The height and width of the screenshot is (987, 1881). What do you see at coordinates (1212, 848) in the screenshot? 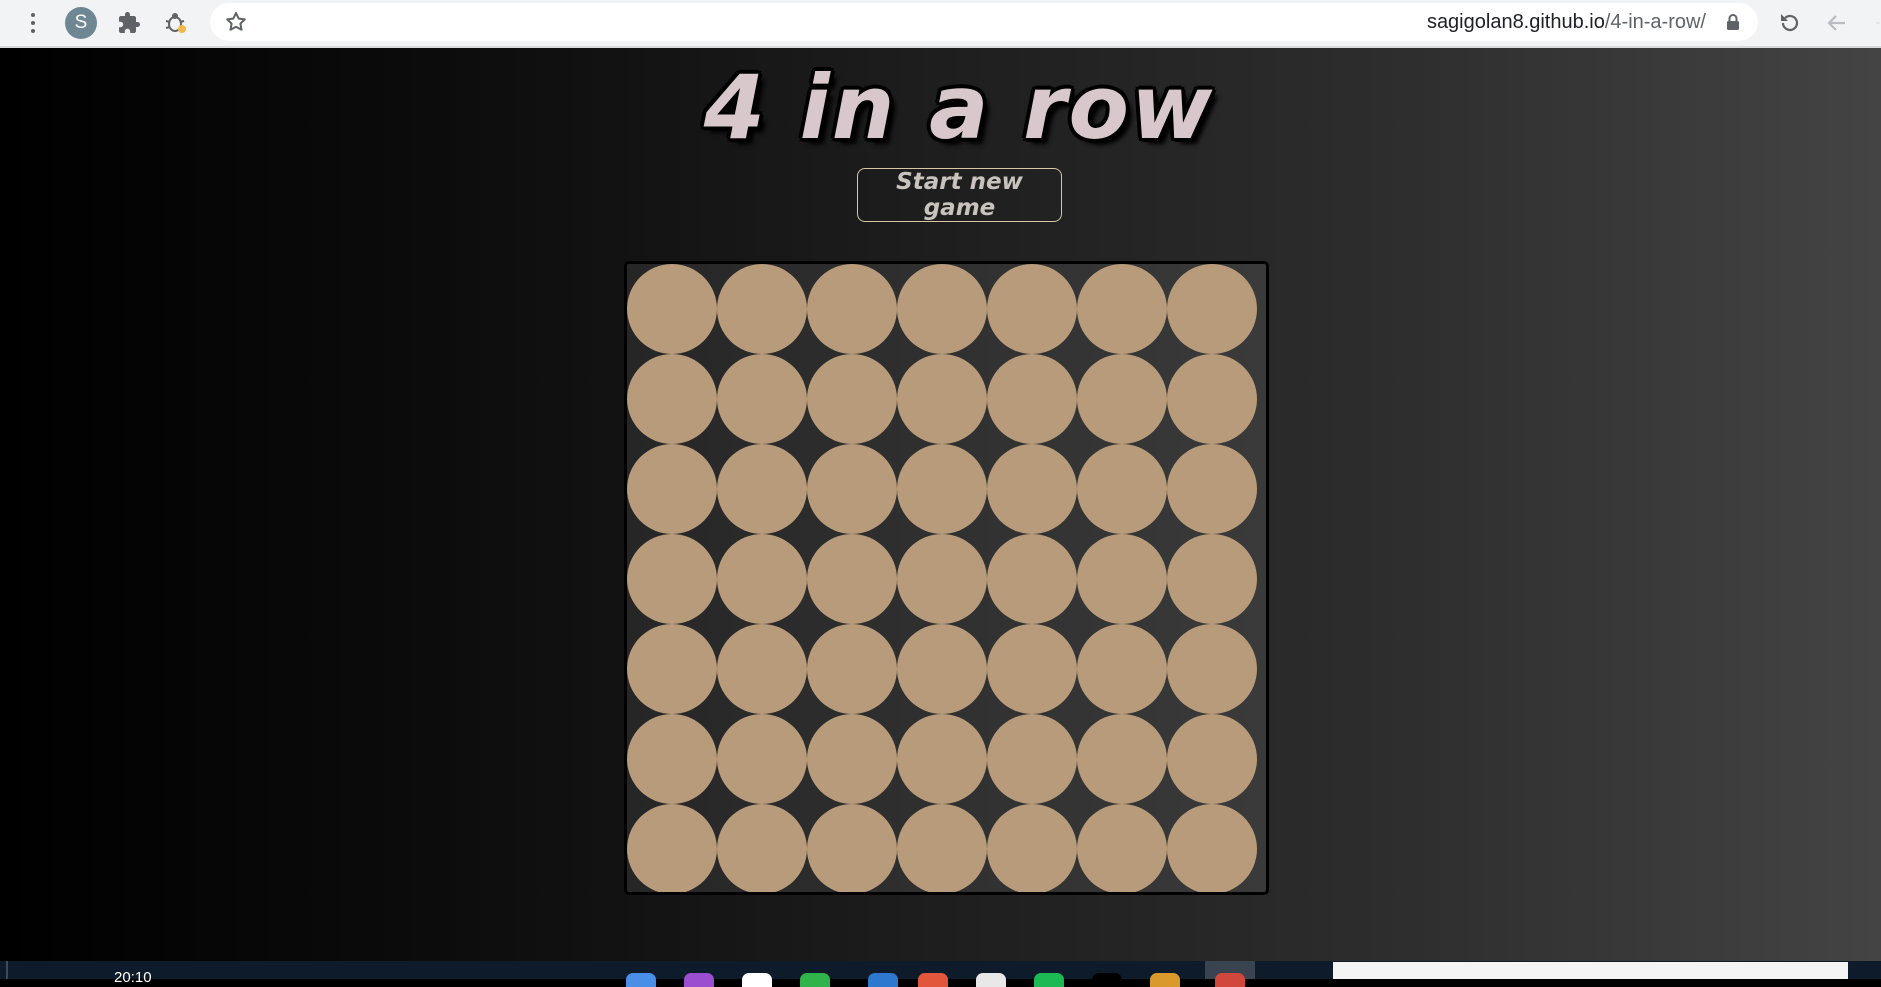
I see `board-cell-r7-c7` at bounding box center [1212, 848].